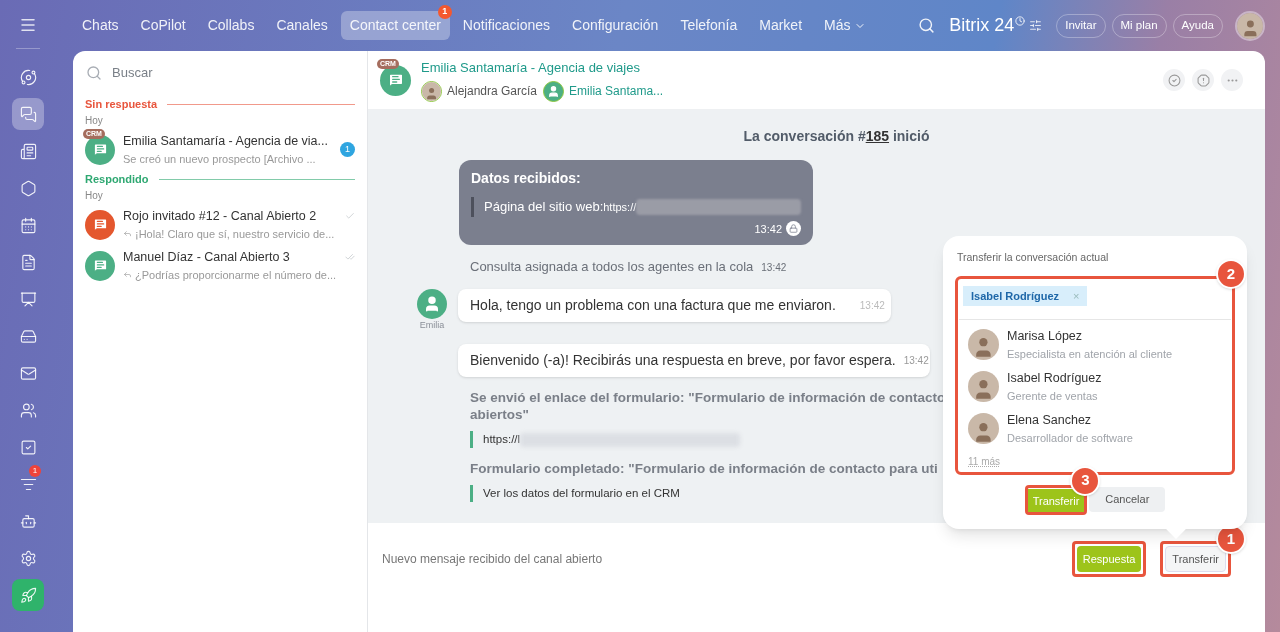 Image resolution: width=1280 pixels, height=632 pixels. I want to click on popup-title: Transferir la conversación actual, so click(1033, 257).